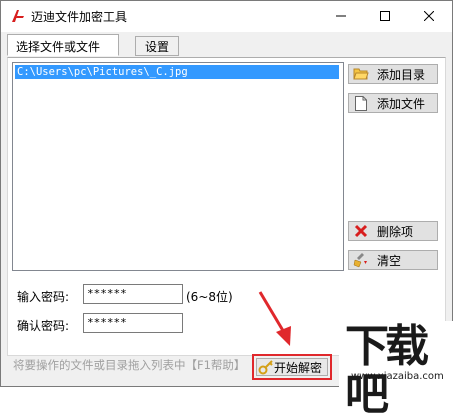 The height and width of the screenshot is (420, 453). I want to click on close-icon, so click(429, 17).